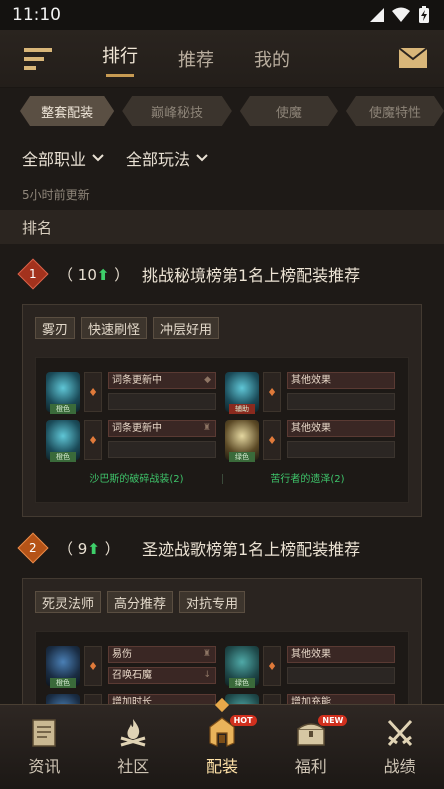  I want to click on status-bar: 11:10, so click(222, 15).